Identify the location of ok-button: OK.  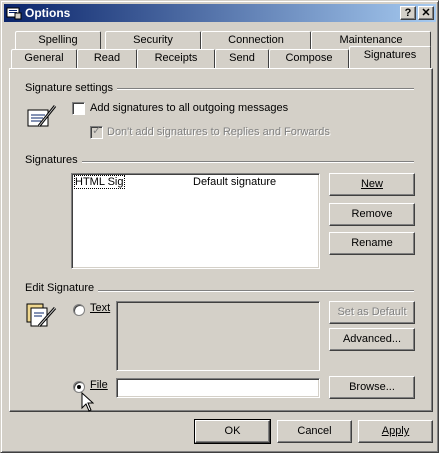
(232, 431).